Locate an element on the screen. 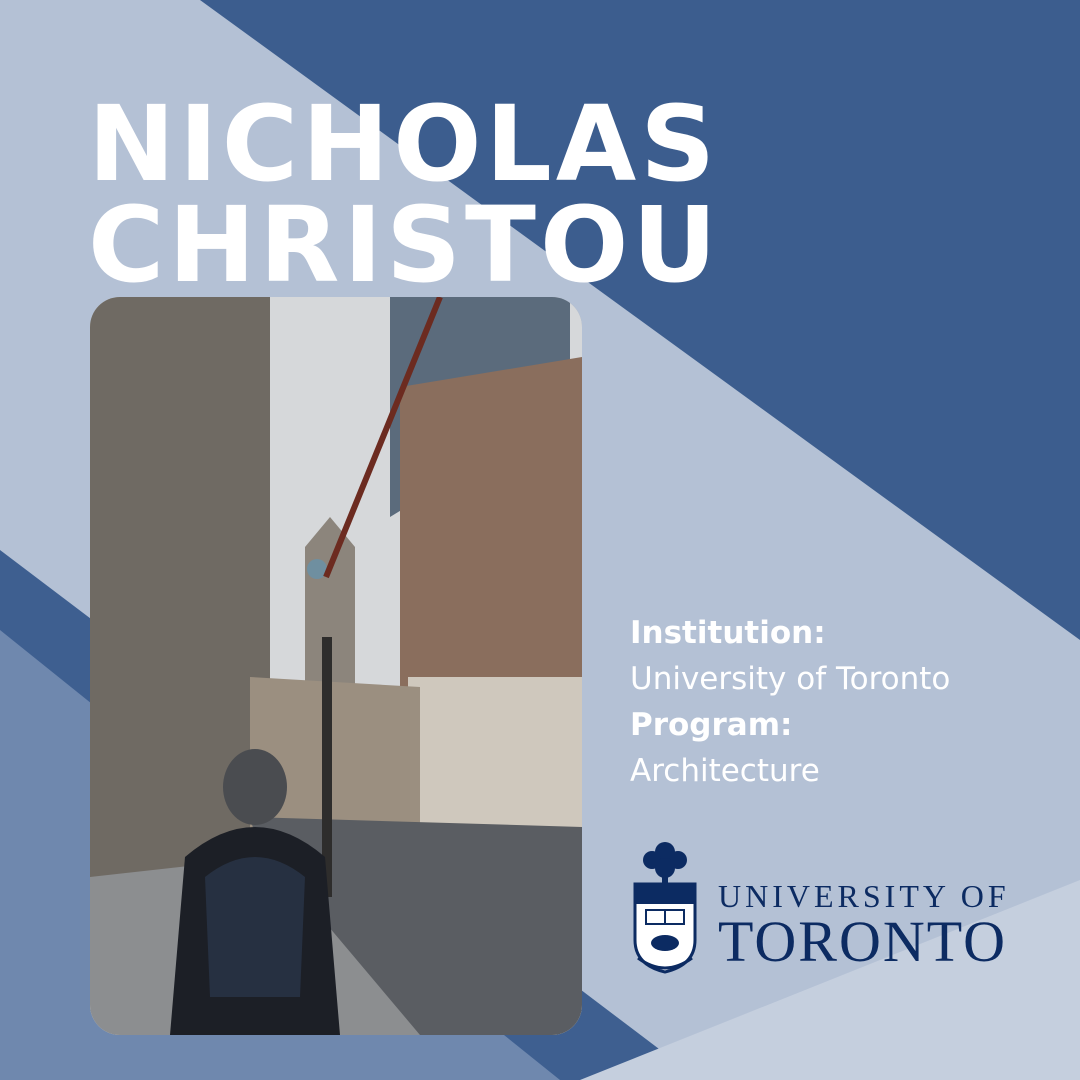 Image resolution: width=1080 pixels, height=1080 pixels. institution-value: University of Toronto is located at coordinates (790, 679).